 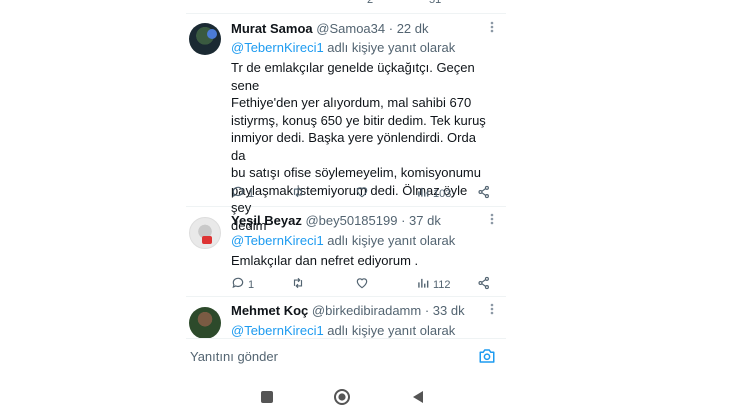 I want to click on author-handle: @Samoa34, so click(x=350, y=28).